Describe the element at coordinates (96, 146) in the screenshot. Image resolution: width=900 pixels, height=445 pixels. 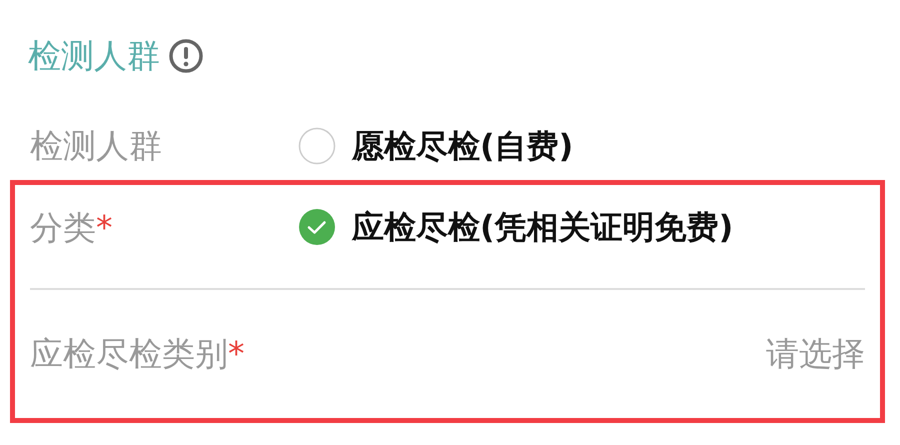
I see `field-label: 检测人群` at that location.